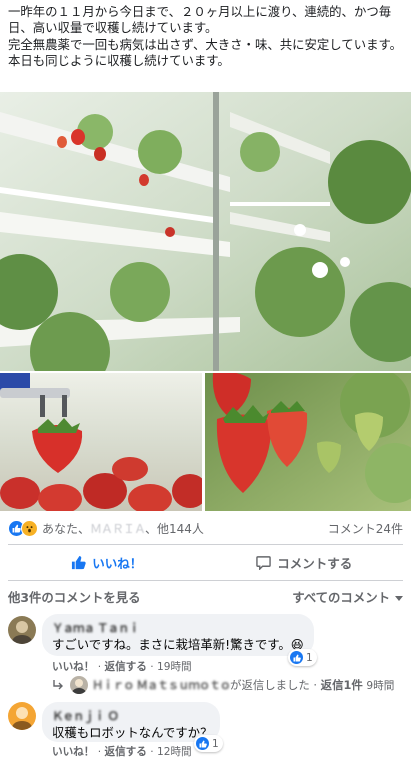 Image resolution: width=411 pixels, height=757 pixels. I want to click on caret-down-icon, so click(399, 598).